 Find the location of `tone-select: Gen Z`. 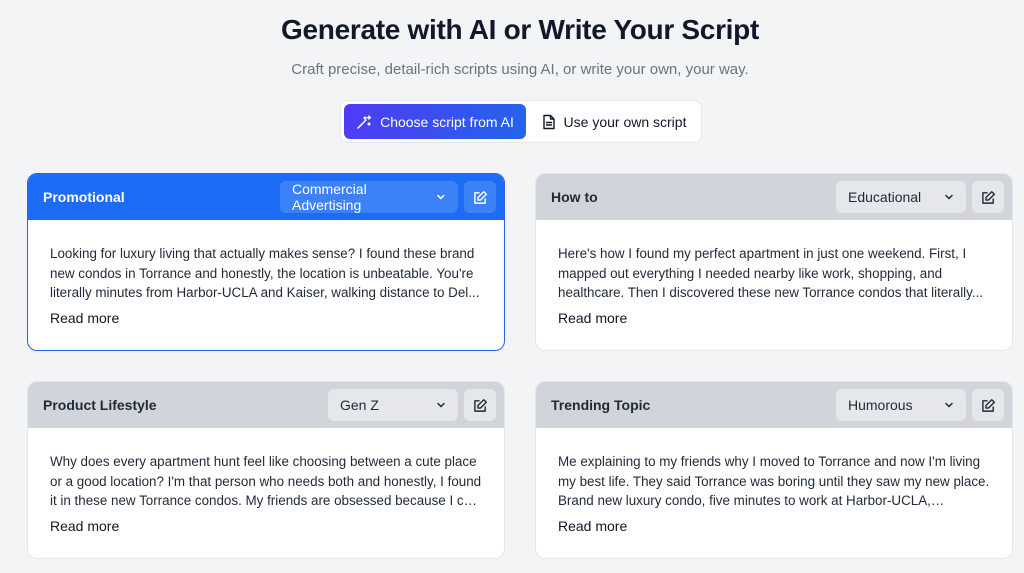

tone-select: Gen Z is located at coordinates (393, 405).